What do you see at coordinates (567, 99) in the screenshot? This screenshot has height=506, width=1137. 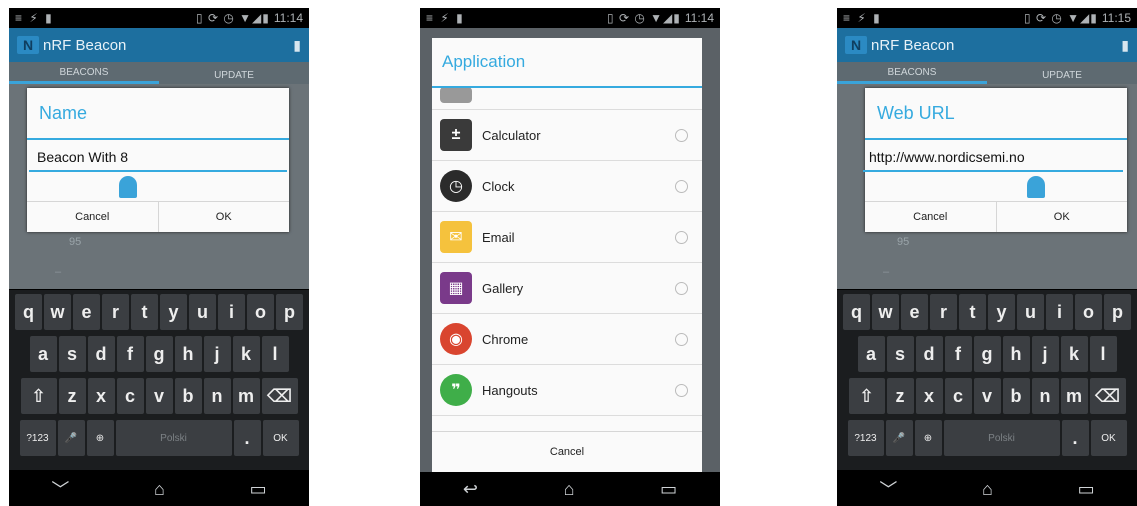 I see `list-item-partial` at bounding box center [567, 99].